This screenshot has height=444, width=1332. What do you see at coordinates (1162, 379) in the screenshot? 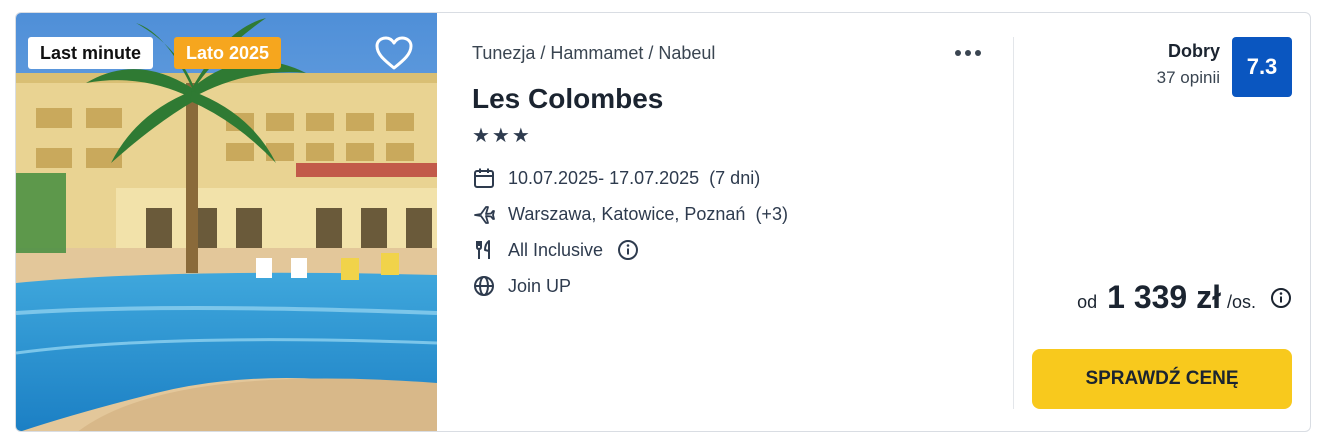
I see `check-price-button: SPRAWDŹ CENĘ` at bounding box center [1162, 379].